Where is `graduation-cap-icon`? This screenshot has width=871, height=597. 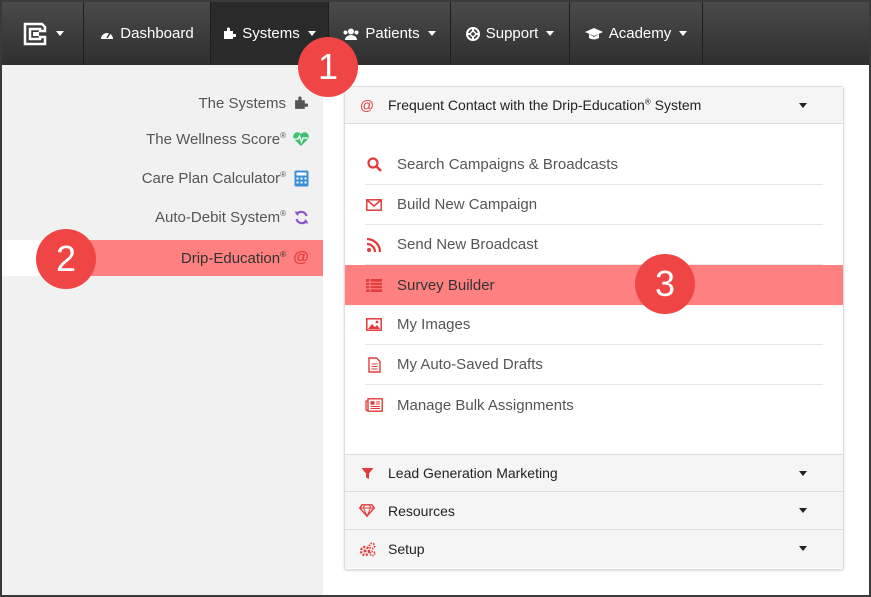
graduation-cap-icon is located at coordinates (593, 33).